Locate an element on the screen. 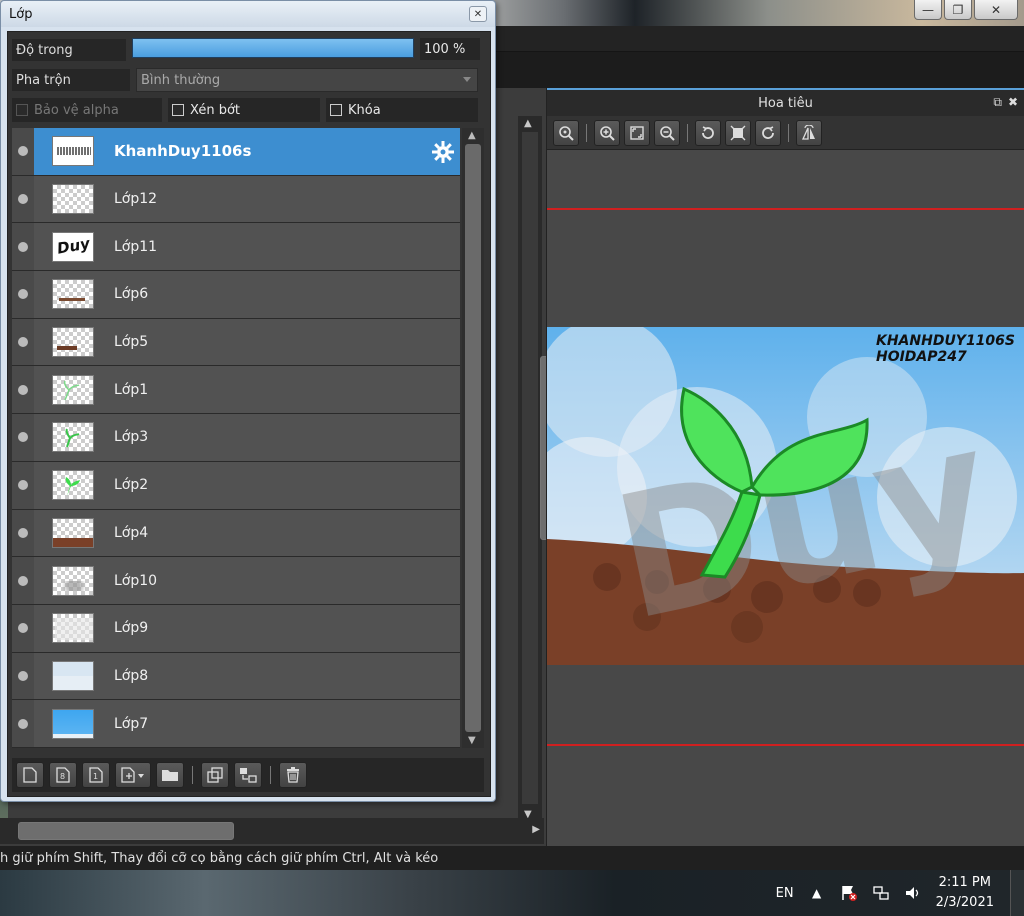 Image resolution: width=1024 pixels, height=916 pixels. layer-row: Lớp9 is located at coordinates (236, 628).